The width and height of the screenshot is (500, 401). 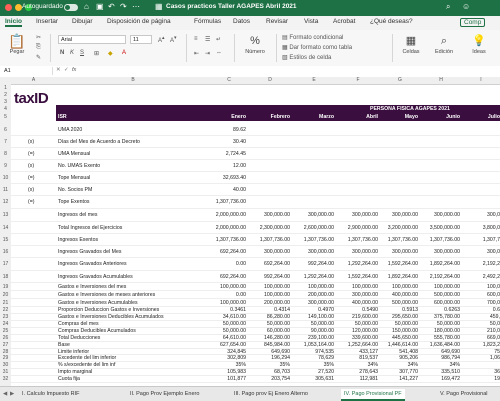 What do you see at coordinates (110, 53) in the screenshot?
I see `fill-color-icon: ◆` at bounding box center [110, 53].